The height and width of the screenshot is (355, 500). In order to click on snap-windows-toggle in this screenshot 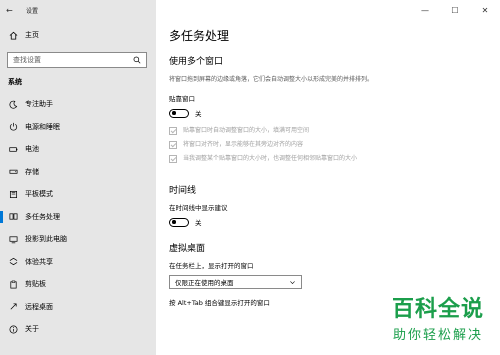, I will do `click(179, 113)`.